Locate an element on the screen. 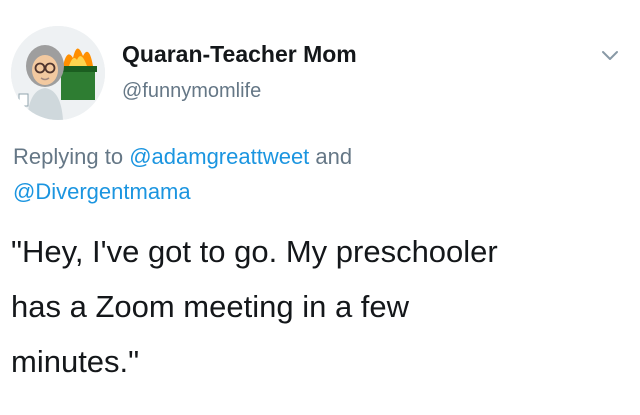 This screenshot has width=640, height=415. author-handle: @funnymomlife is located at coordinates (191, 91).